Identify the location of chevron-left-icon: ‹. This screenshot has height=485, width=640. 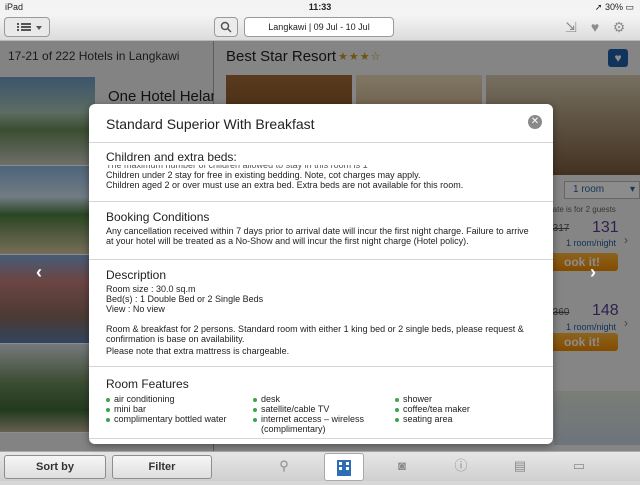
(39, 272).